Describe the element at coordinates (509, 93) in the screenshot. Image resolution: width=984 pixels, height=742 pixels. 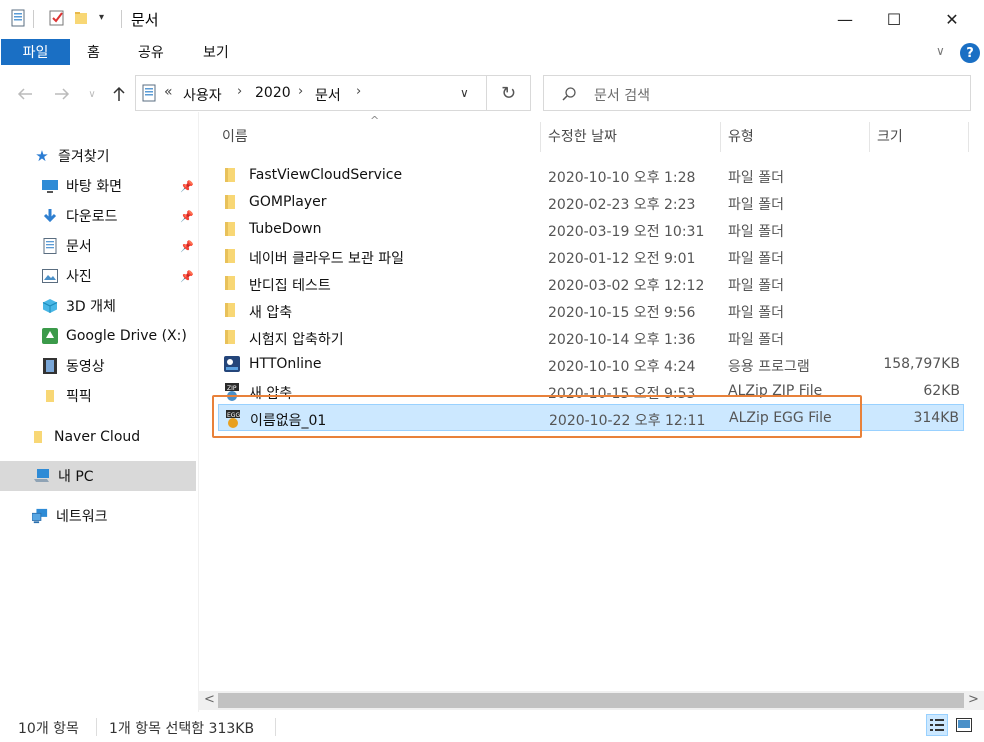
I see `refresh-button: ↻` at that location.